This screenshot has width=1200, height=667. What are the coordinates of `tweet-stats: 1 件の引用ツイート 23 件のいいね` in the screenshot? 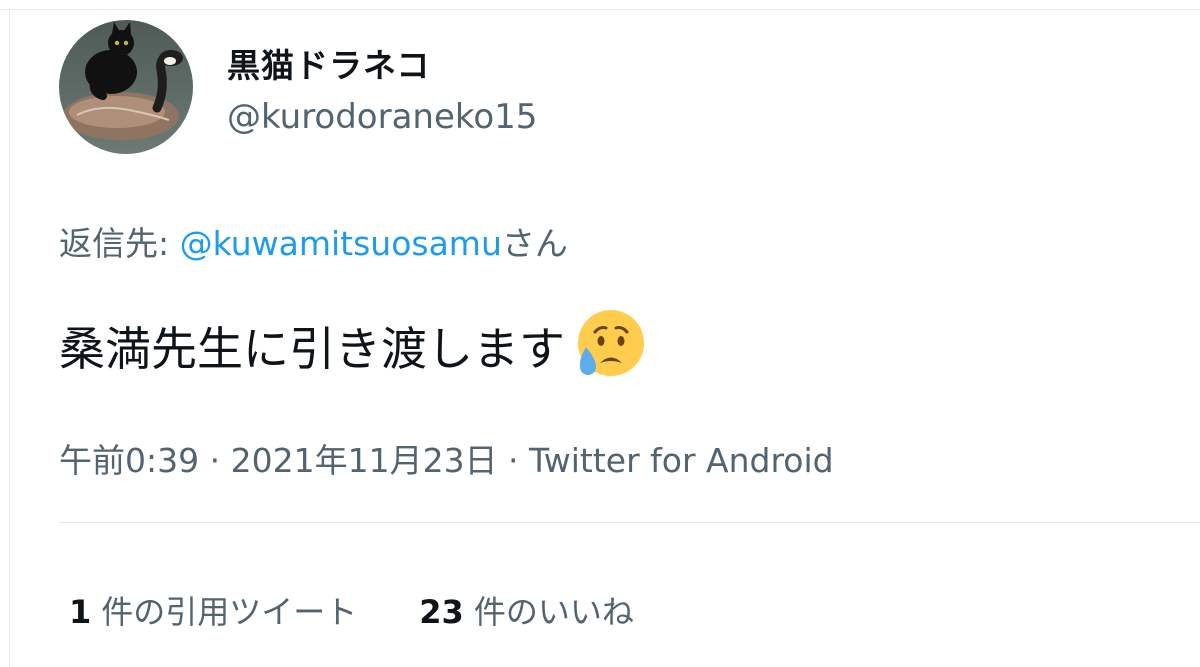 It's located at (351, 610).